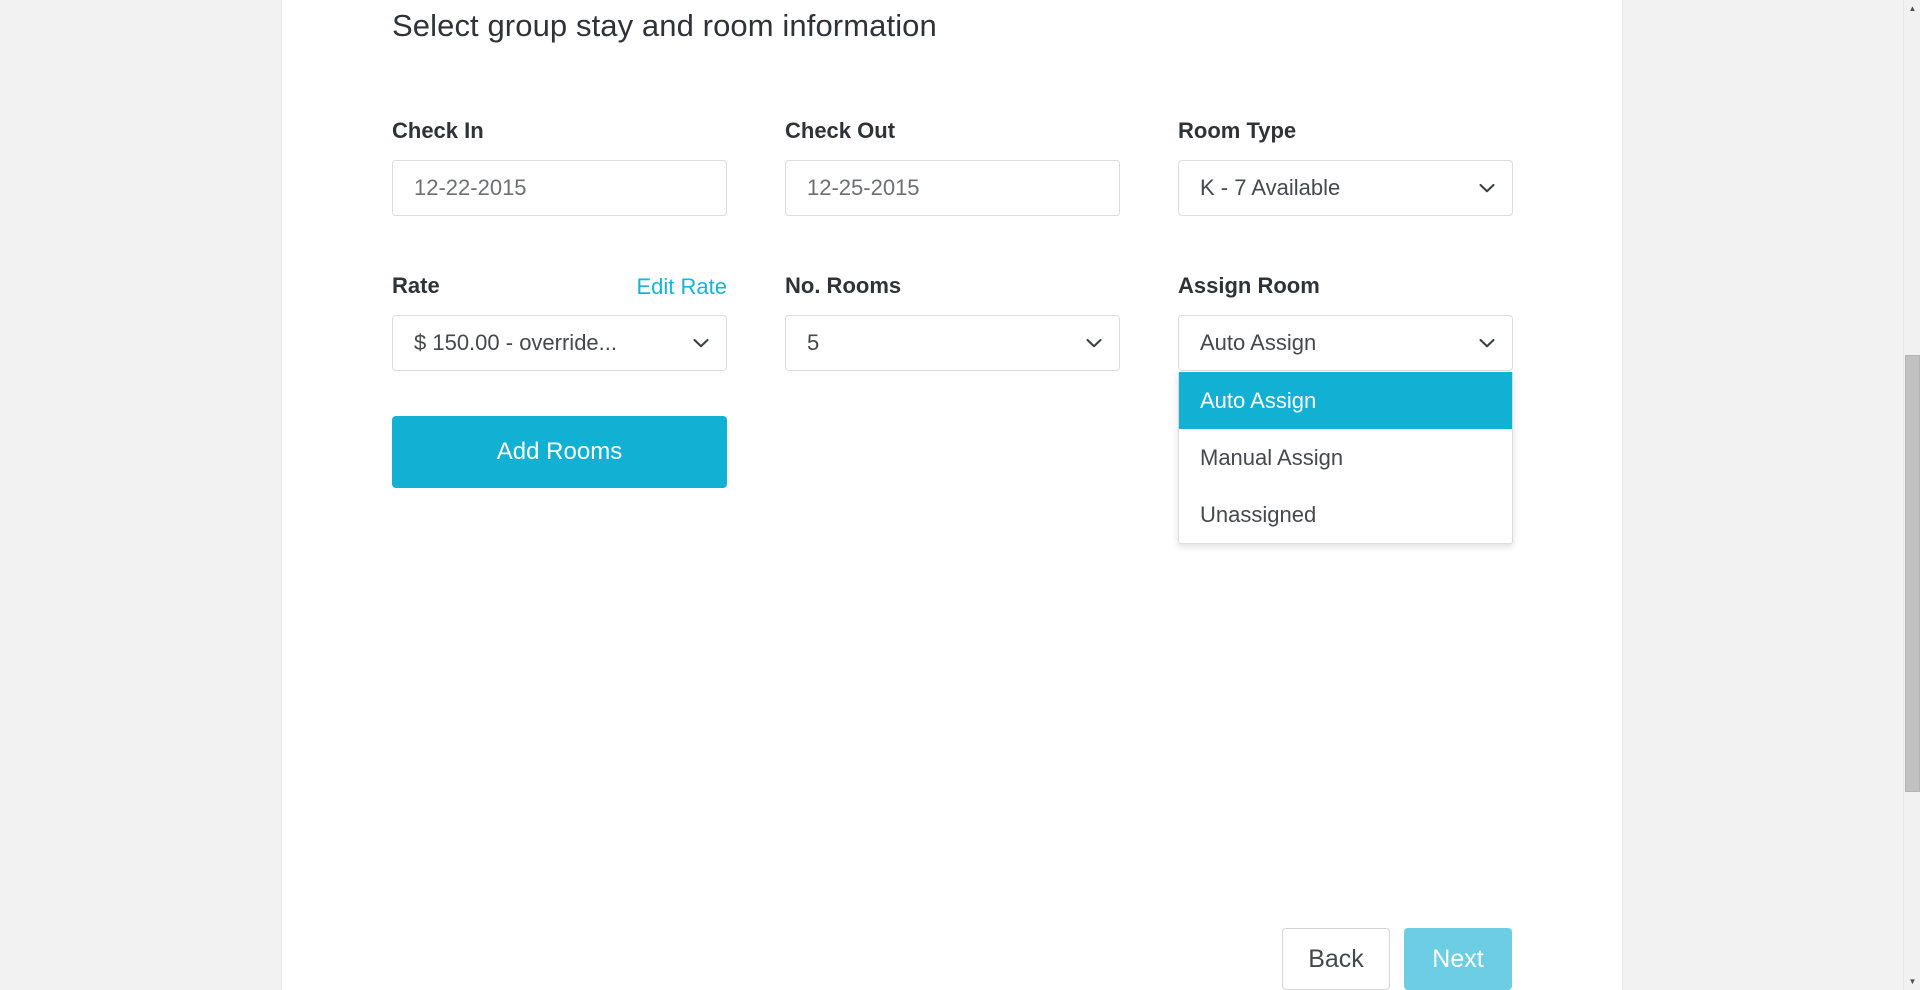 The width and height of the screenshot is (1920, 990). I want to click on dropdown-option-auto-assign: Auto Assign, so click(1345, 400).